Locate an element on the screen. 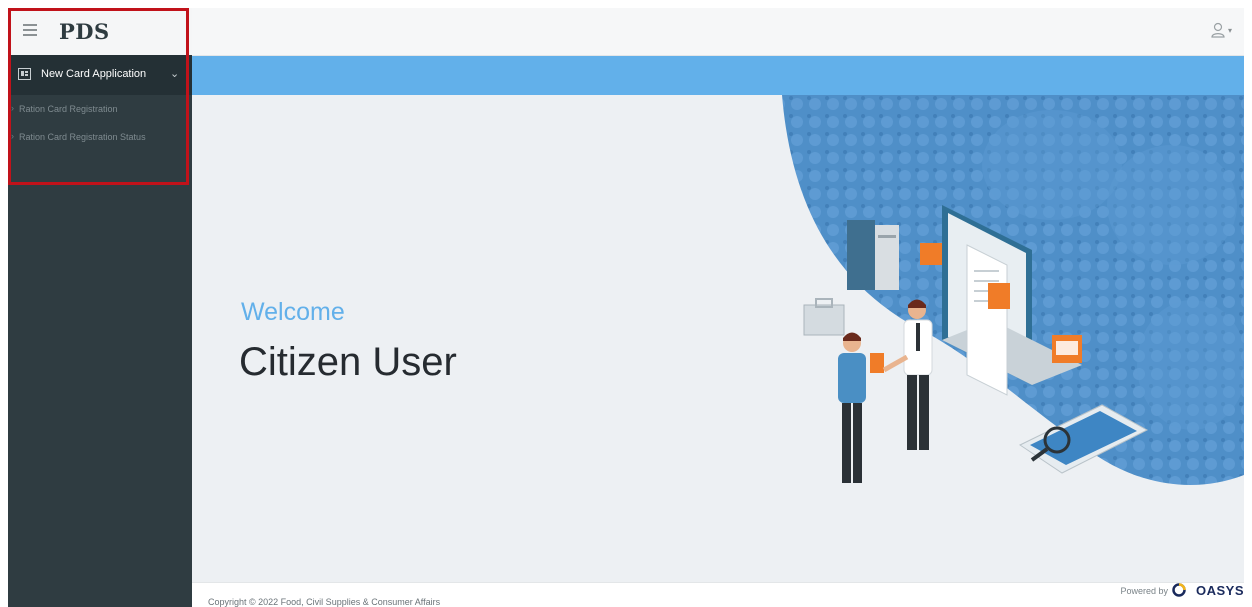  sidebar-menu-new-card-application: New Card Application ⌄ is located at coordinates (100, 75).